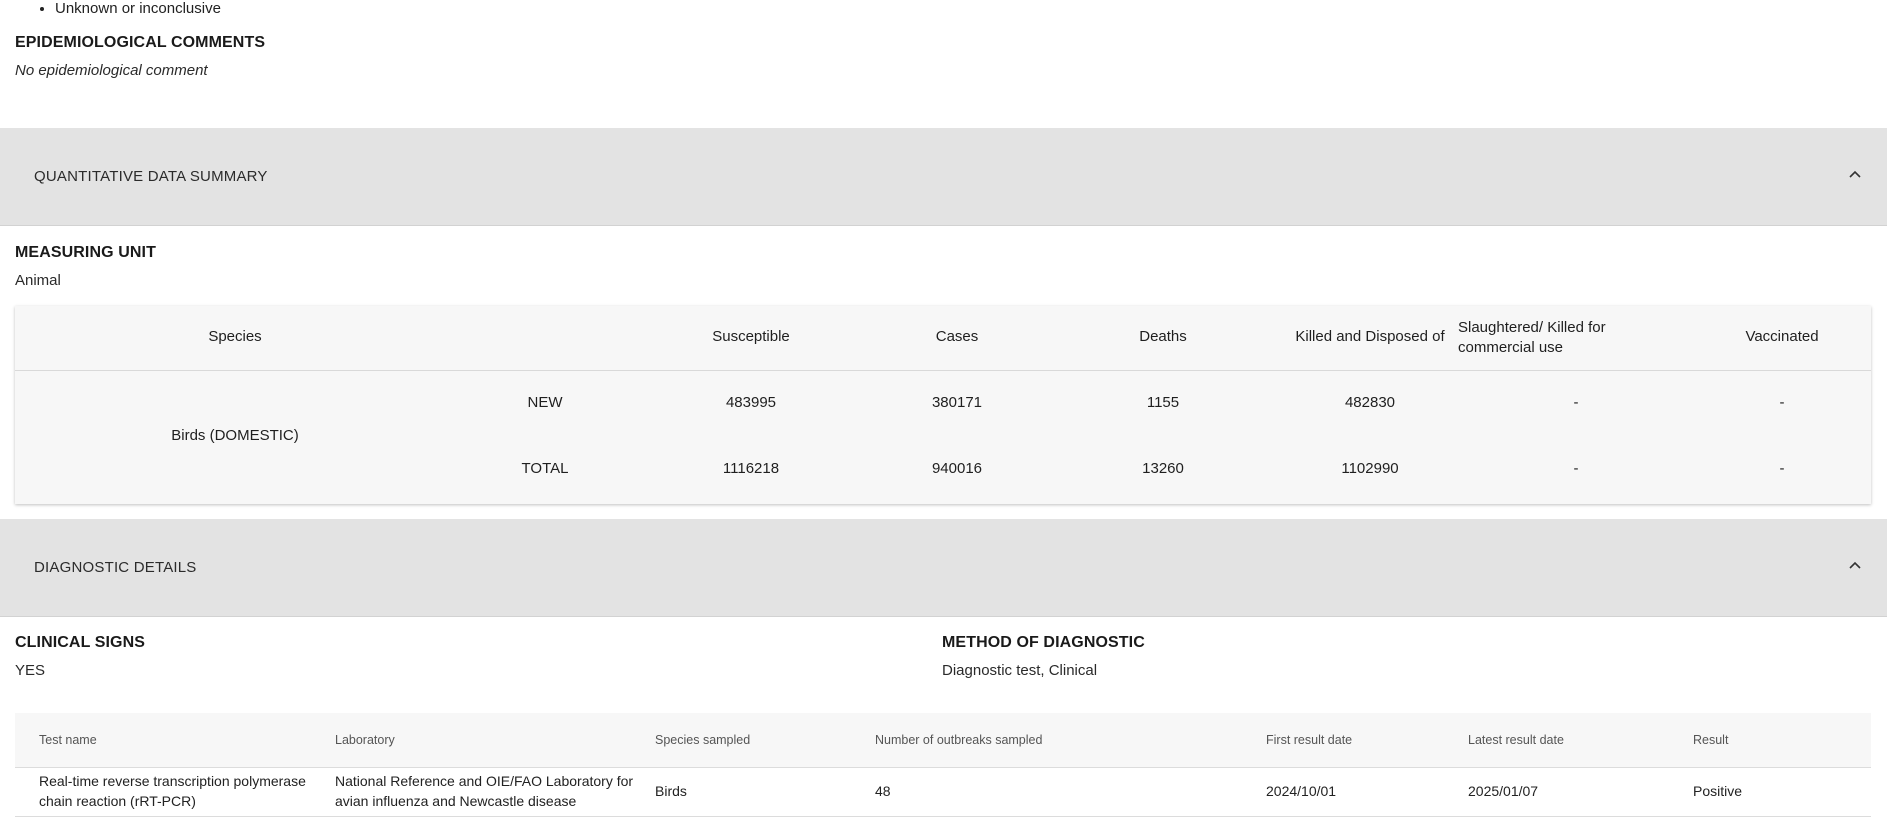 This screenshot has width=1887, height=835. I want to click on section-title: QUANTITATIVE DATA SUMMARY, so click(151, 176).